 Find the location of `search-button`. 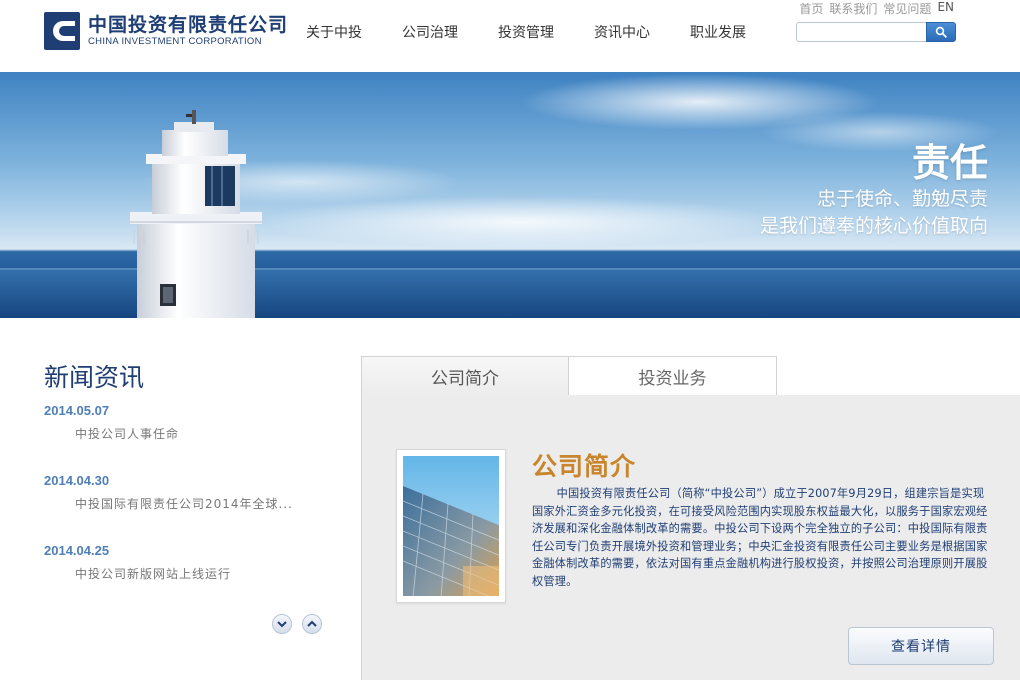

search-button is located at coordinates (941, 32).